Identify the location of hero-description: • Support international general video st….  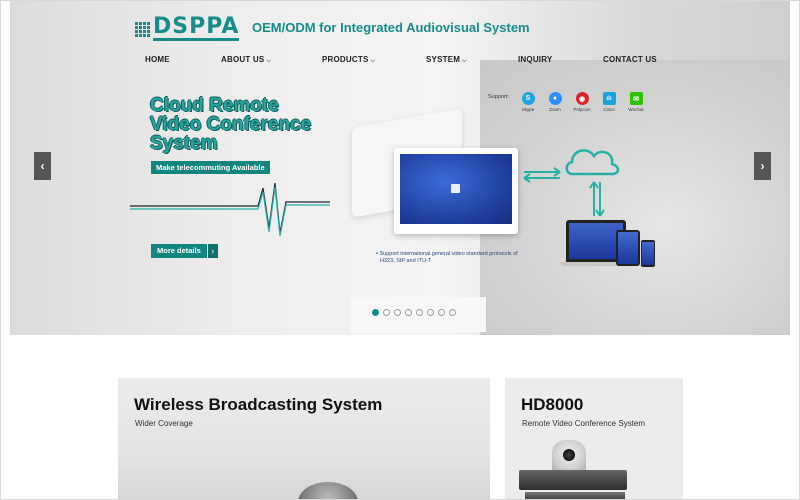
(447, 257).